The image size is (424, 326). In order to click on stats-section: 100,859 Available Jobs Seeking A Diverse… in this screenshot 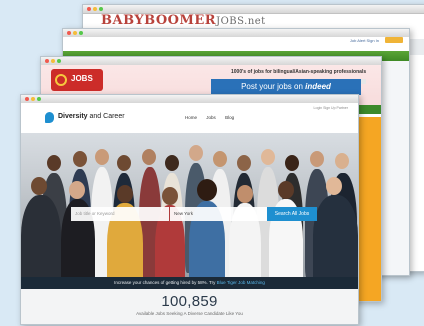, I will do `click(189, 306)`.